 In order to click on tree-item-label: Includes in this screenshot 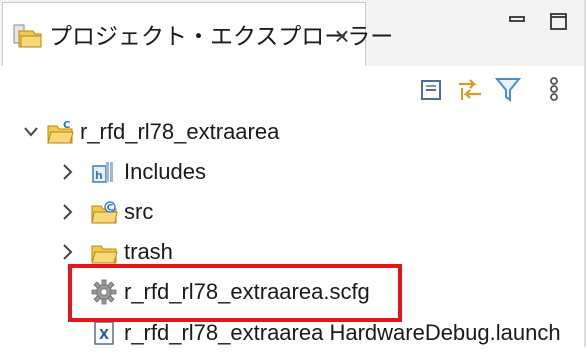, I will do `click(165, 171)`.